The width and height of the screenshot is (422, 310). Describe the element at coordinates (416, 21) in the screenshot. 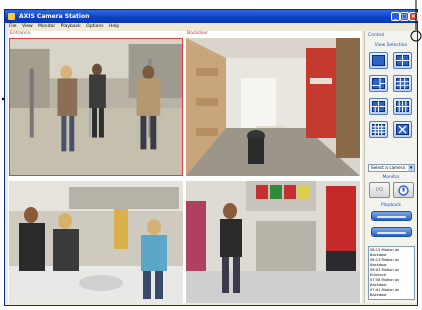

I see `annotation-callout` at that location.